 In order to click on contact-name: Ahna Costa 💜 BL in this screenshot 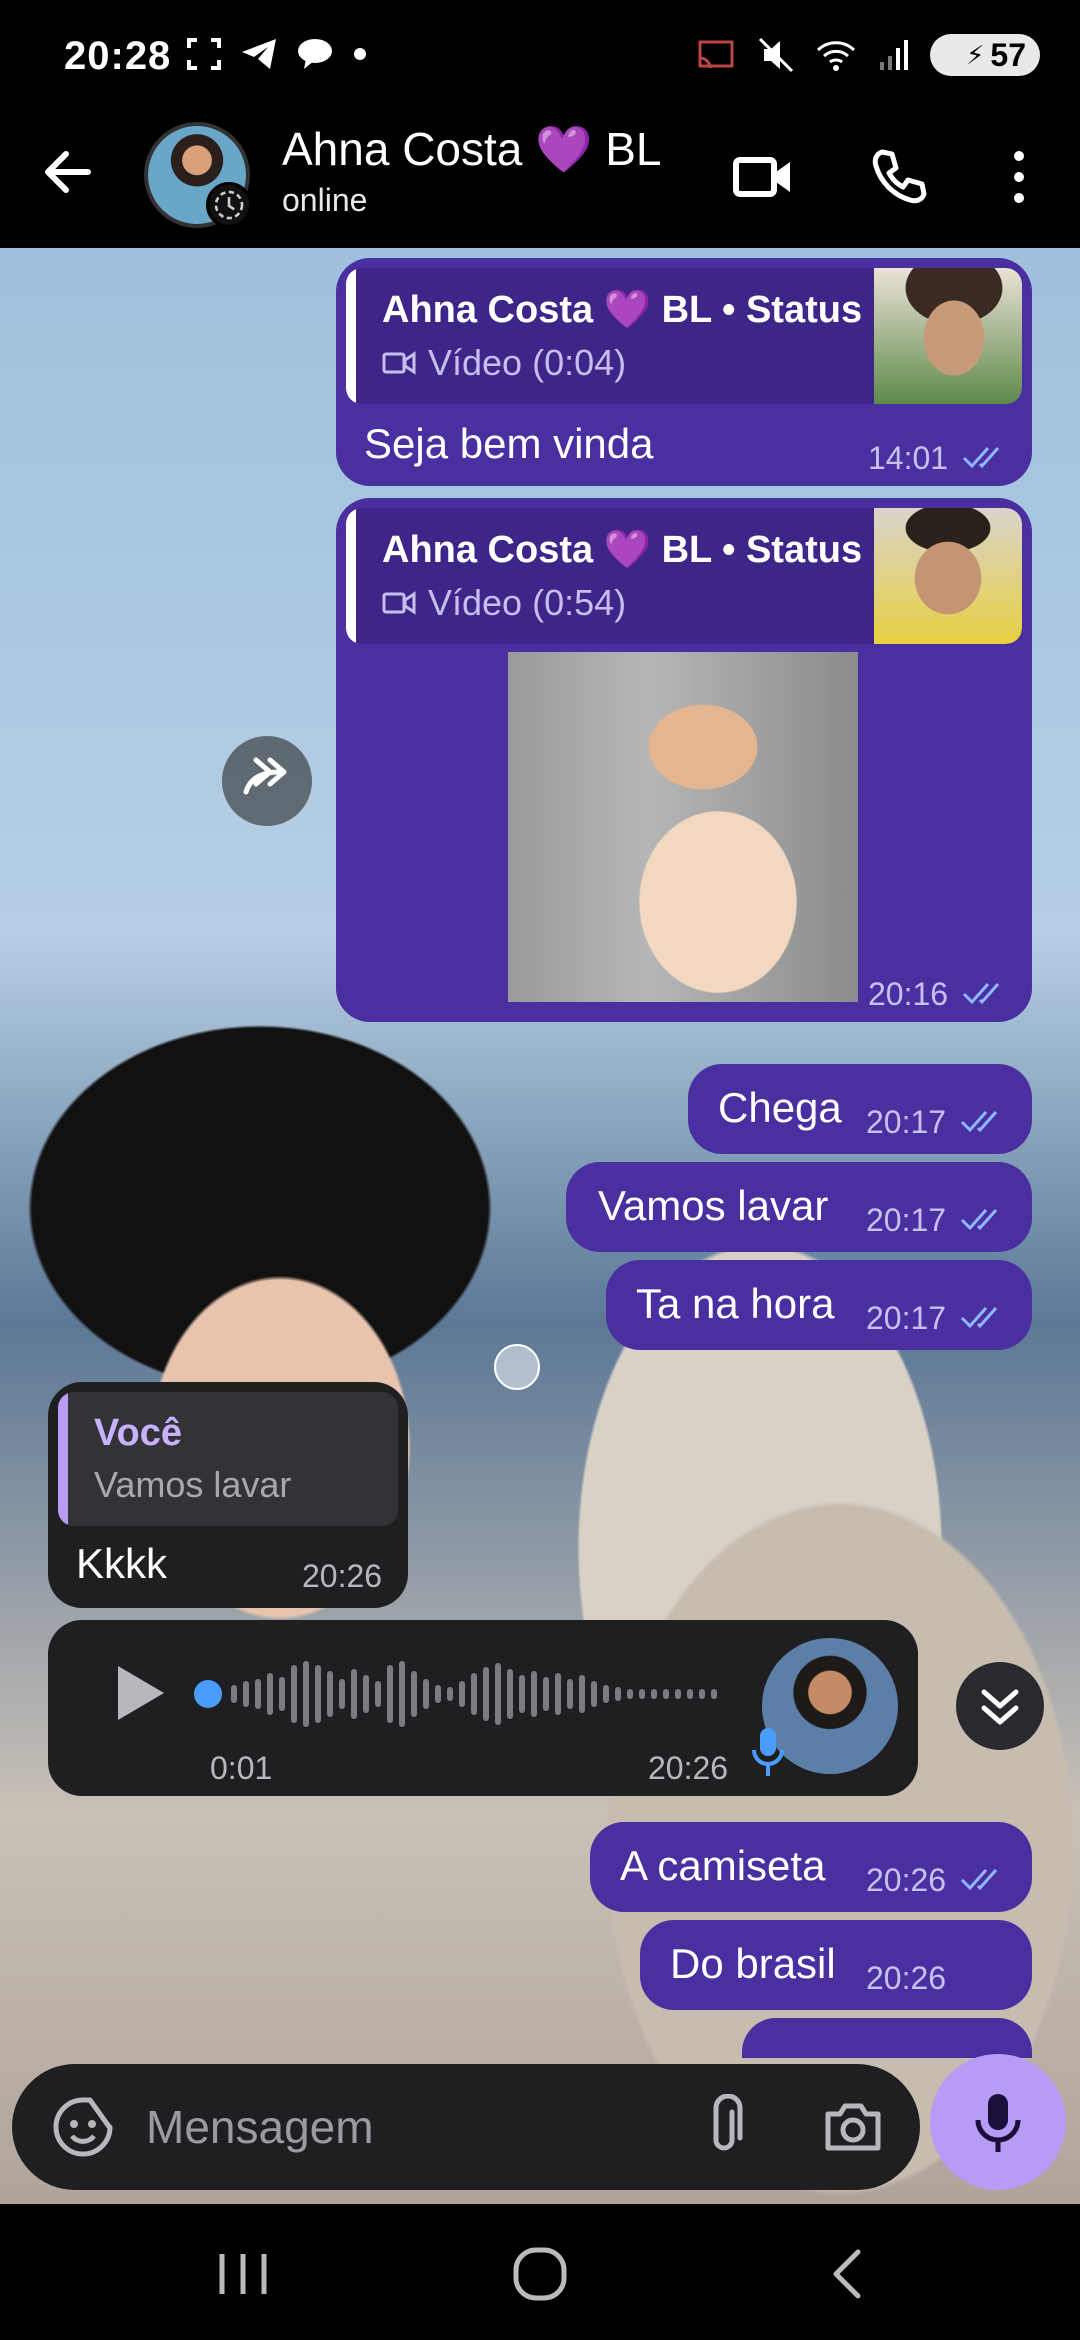, I will do `click(471, 149)`.